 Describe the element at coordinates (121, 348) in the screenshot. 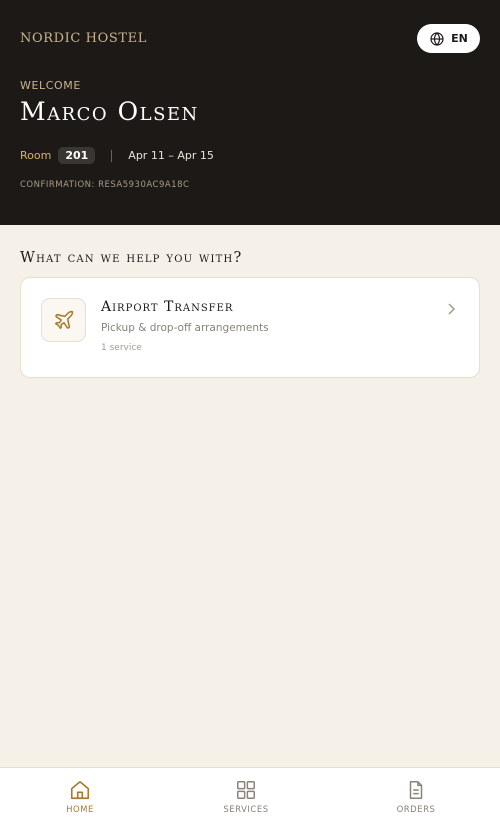

I see `service-count: 1 service` at that location.